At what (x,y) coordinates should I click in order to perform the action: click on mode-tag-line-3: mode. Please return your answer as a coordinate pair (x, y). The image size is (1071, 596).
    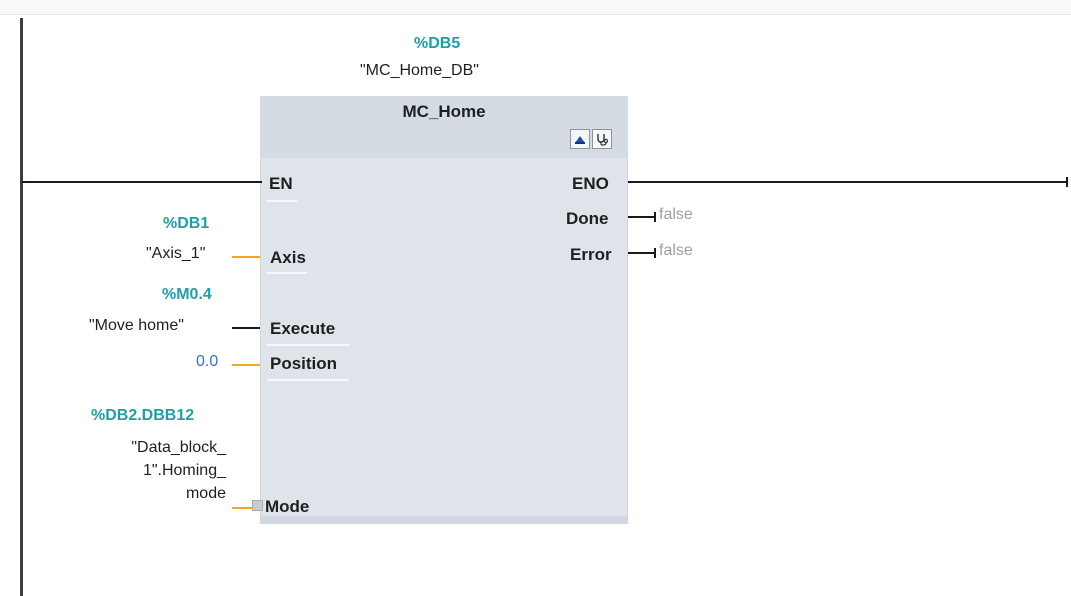
    Looking at the image, I should click on (205, 493).